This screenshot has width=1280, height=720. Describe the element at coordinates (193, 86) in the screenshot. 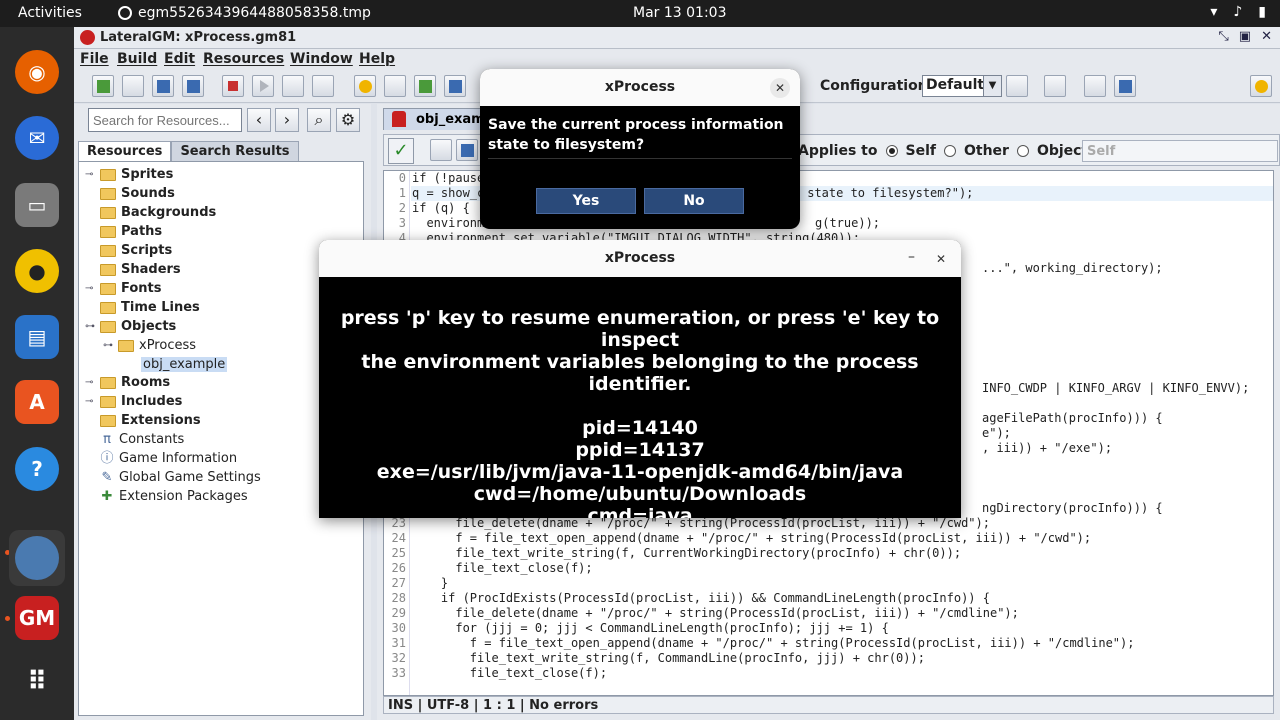

I see `save-as-icon` at that location.